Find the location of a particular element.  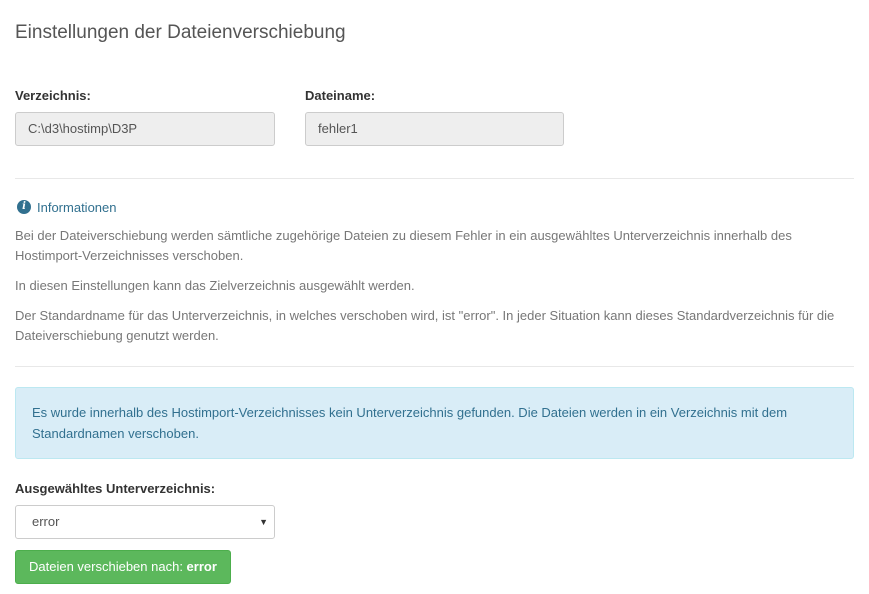

move-files-button-label: Dateien verschieben nach: is located at coordinates (108, 566).